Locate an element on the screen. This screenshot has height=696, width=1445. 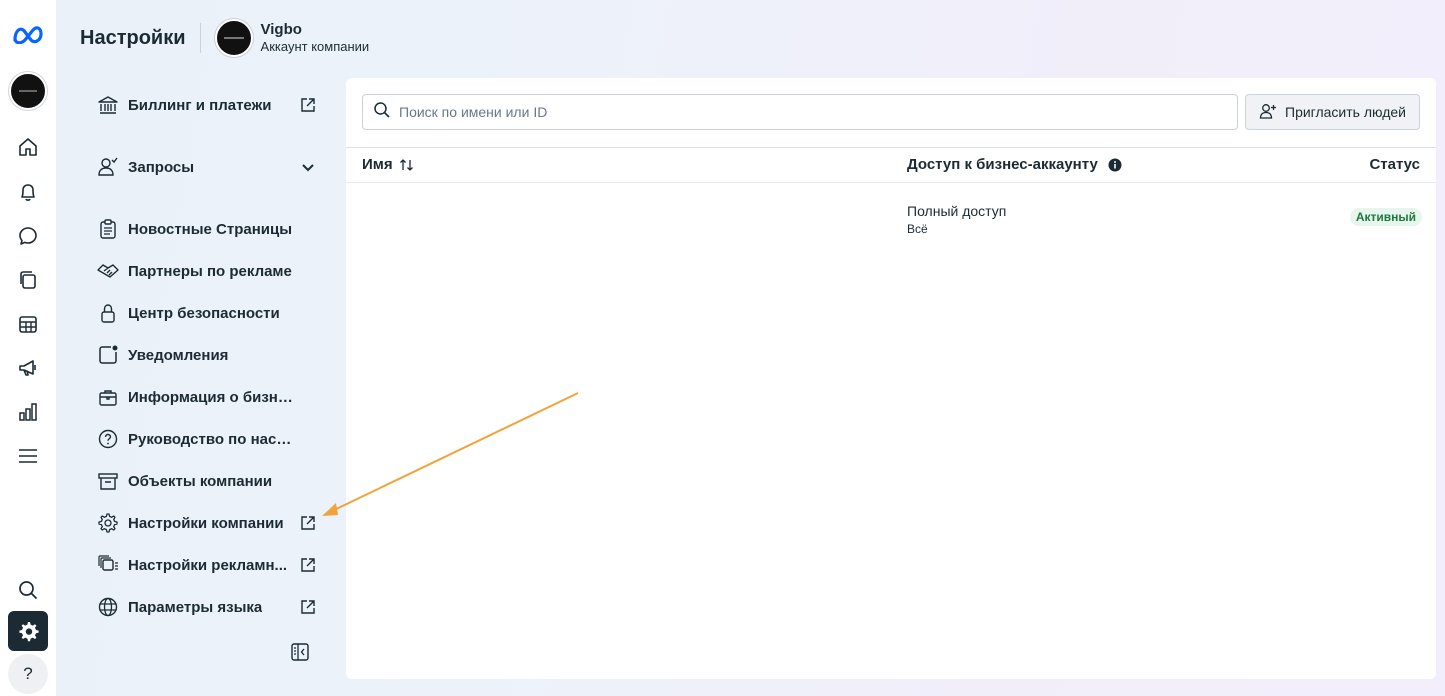
nav-item-label: Запросы is located at coordinates (161, 167).